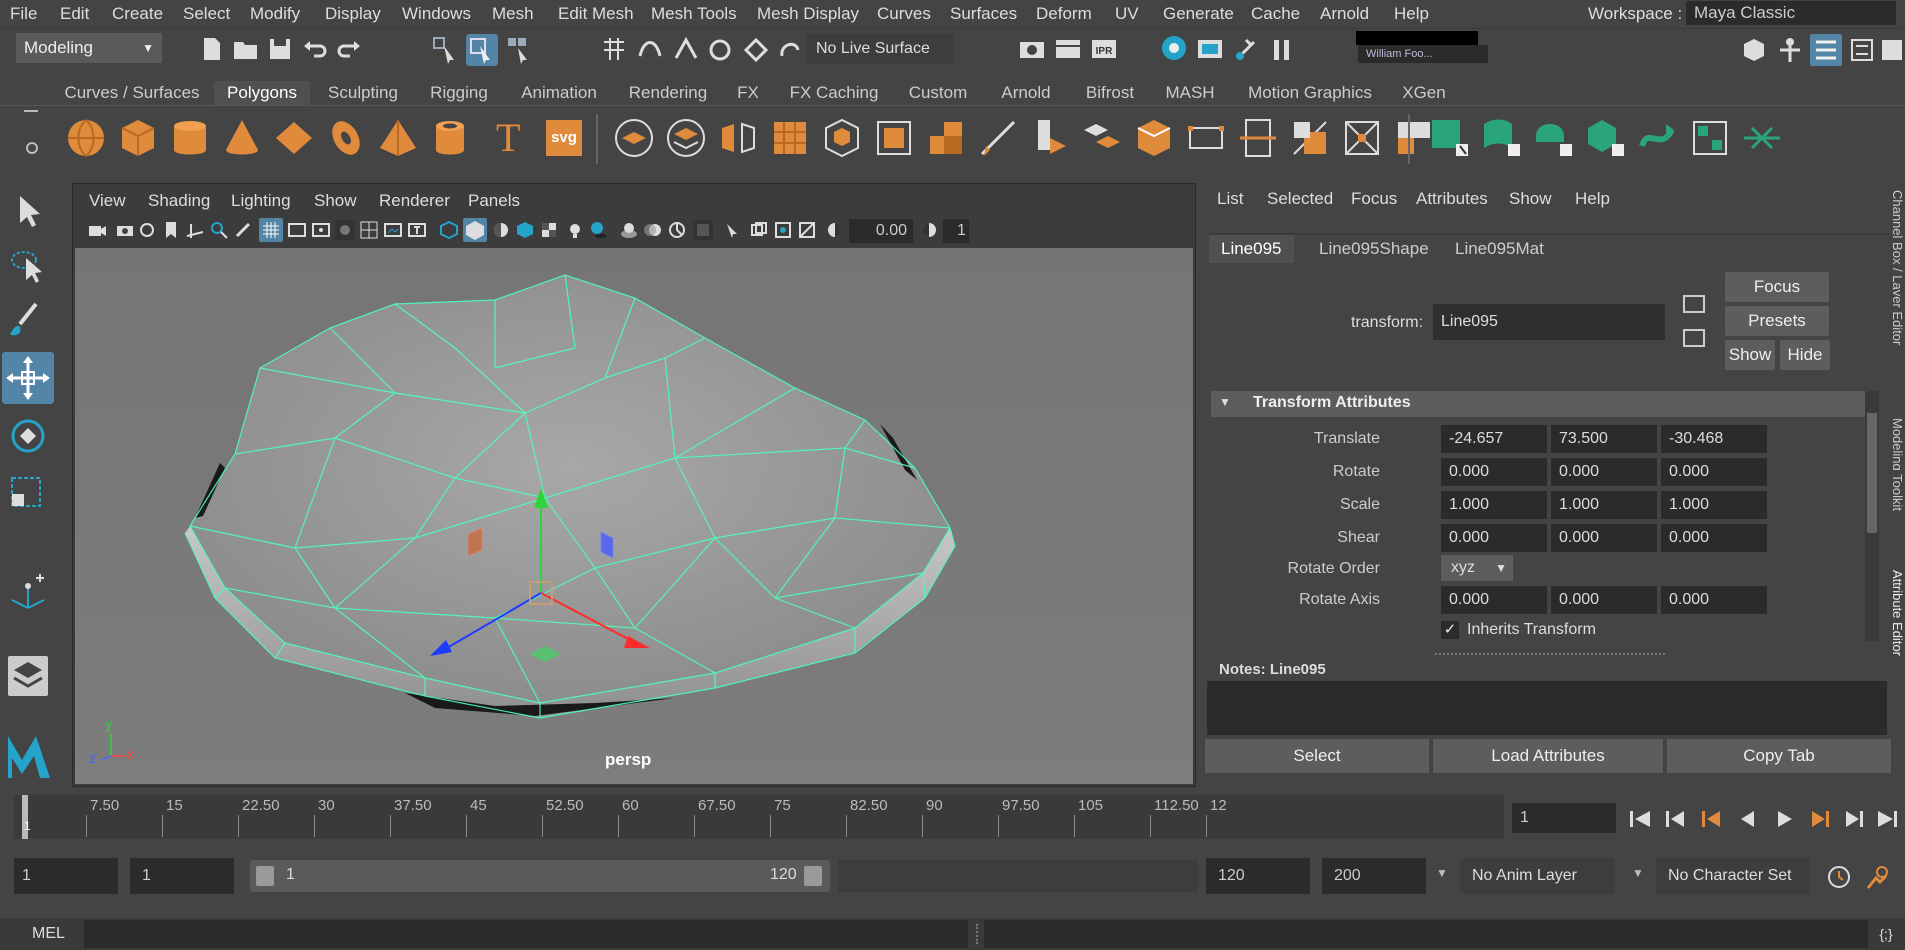 This screenshot has height=950, width=1905. What do you see at coordinates (275, 14) in the screenshot?
I see `menu-modify: Modify` at bounding box center [275, 14].